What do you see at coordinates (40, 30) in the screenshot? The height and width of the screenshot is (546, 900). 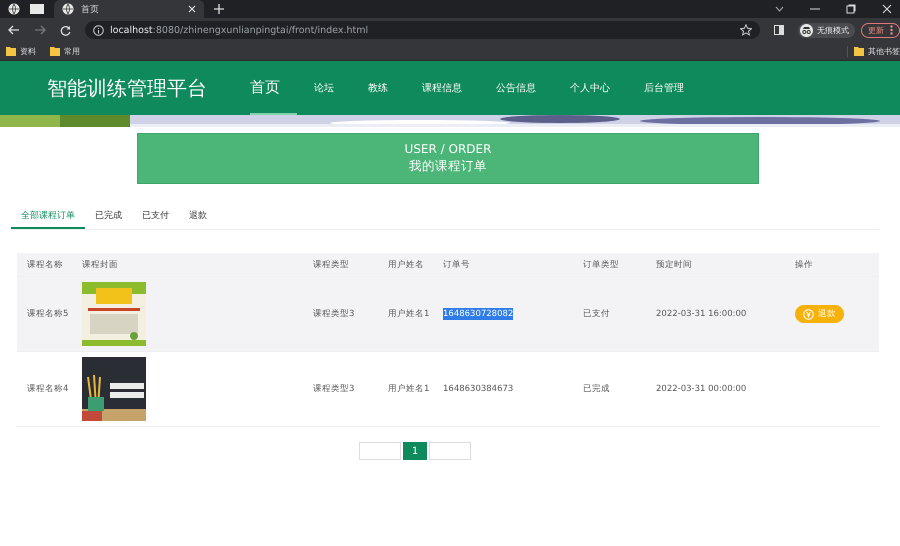 I see `forward-icon` at bounding box center [40, 30].